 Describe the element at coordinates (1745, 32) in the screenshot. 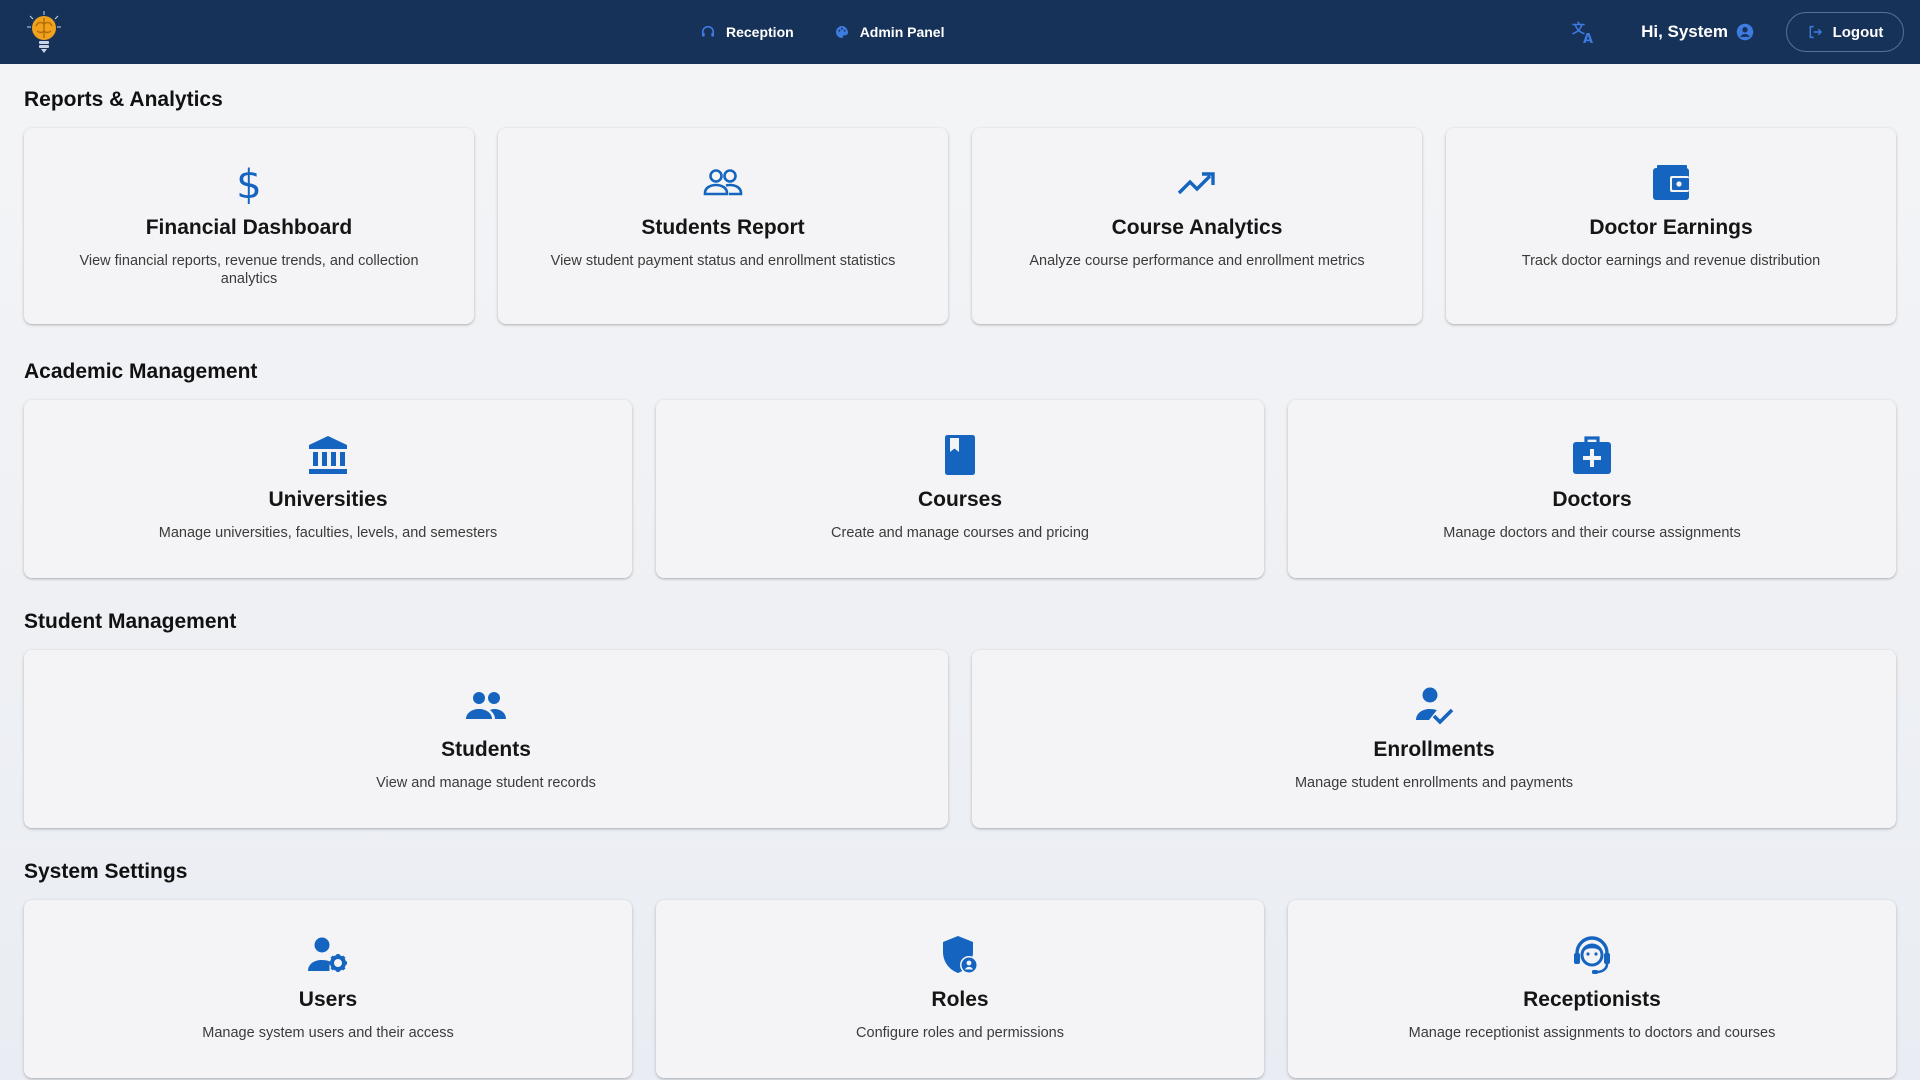

I see `account-circle-icon` at that location.